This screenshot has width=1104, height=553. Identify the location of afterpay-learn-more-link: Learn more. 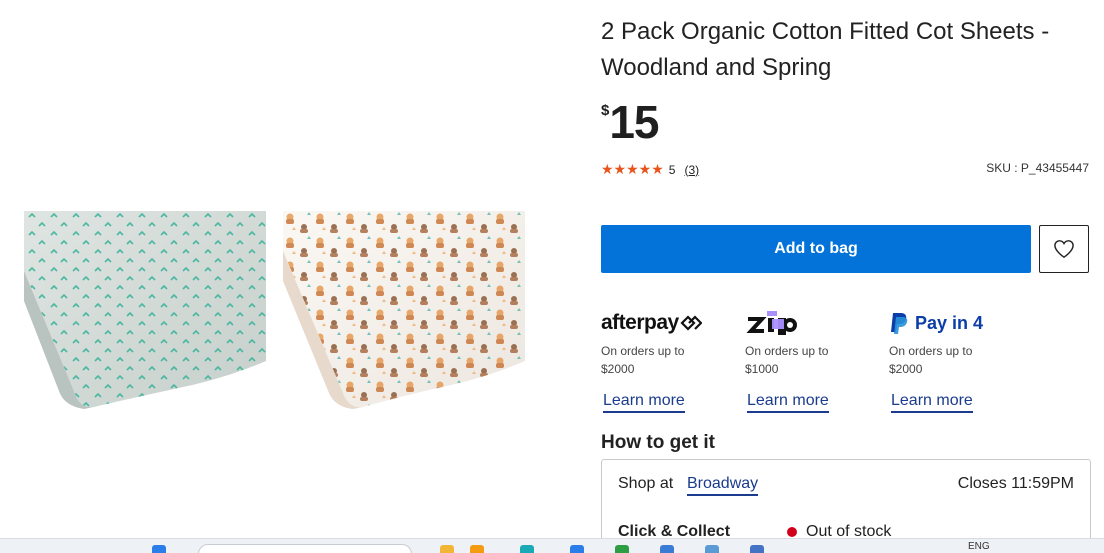
(644, 402).